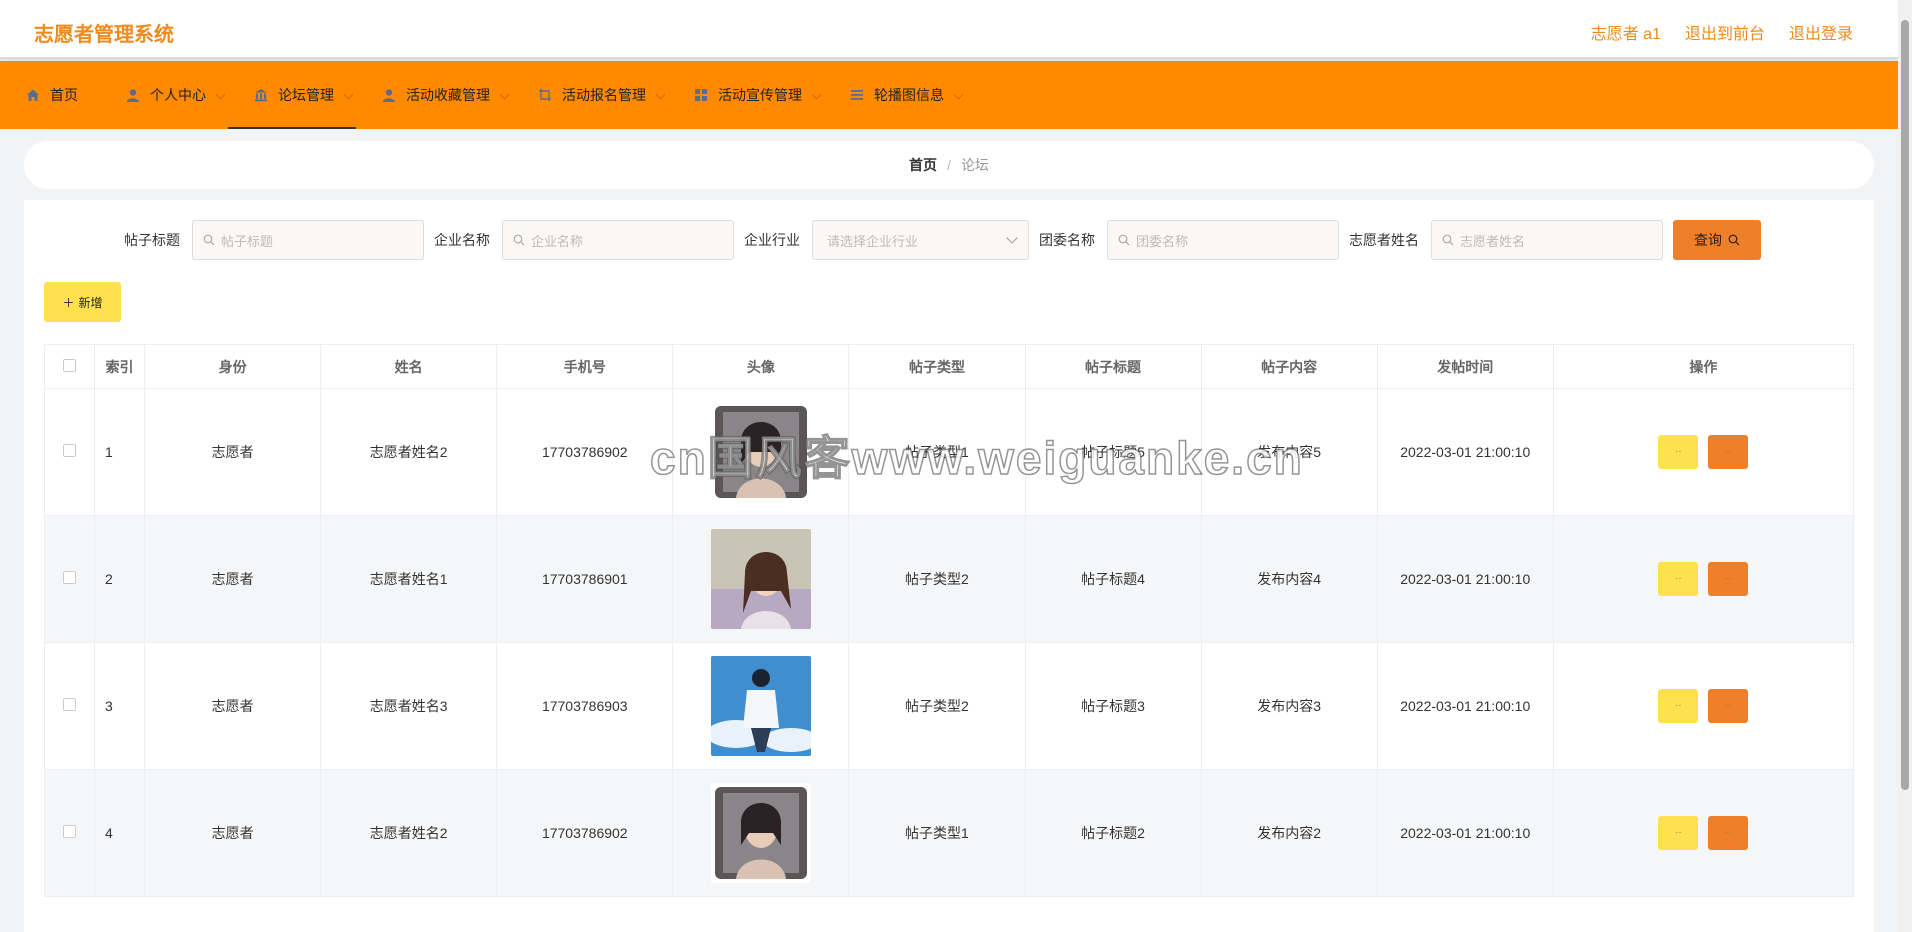  What do you see at coordinates (1113, 579) in the screenshot?
I see `row-title: 帖子标题4` at bounding box center [1113, 579].